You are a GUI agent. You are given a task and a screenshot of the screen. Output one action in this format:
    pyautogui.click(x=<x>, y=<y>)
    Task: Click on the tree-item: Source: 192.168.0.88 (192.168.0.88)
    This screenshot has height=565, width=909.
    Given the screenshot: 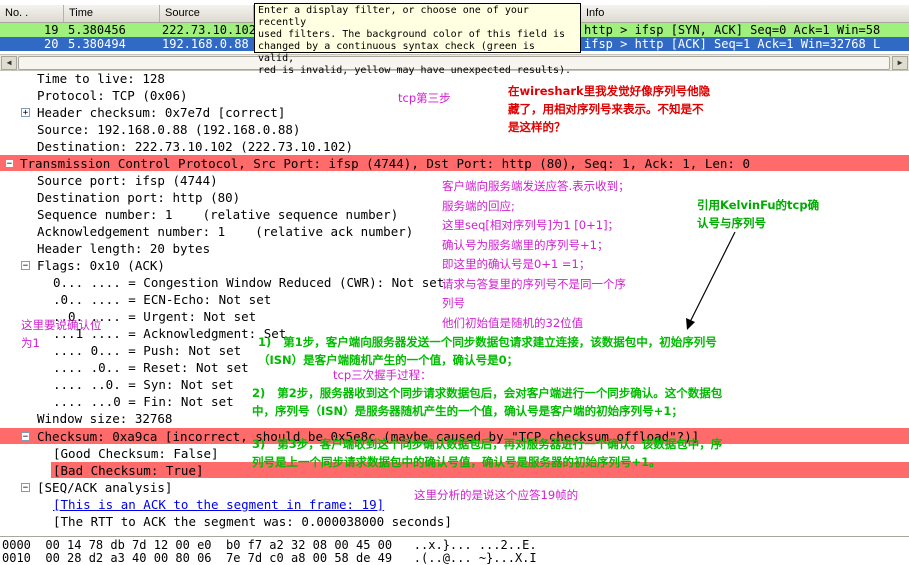 What is the action you would take?
    pyautogui.click(x=168, y=129)
    